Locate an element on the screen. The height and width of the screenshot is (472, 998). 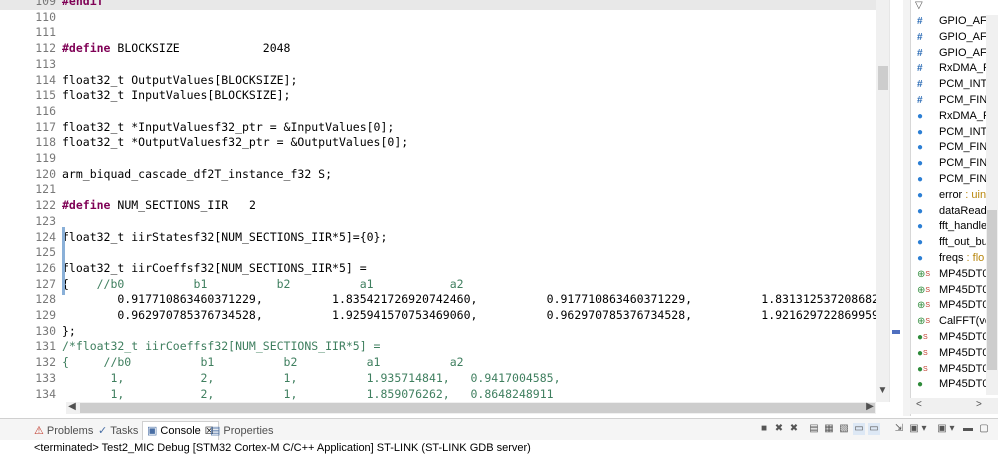
minimize-icon: ▬ is located at coordinates (968, 429).